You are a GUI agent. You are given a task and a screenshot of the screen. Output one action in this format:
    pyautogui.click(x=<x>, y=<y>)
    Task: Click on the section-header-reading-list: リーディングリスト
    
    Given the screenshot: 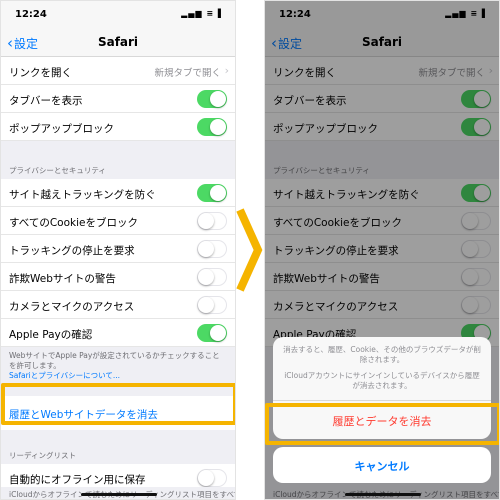 What is the action you would take?
    pyautogui.click(x=42, y=456)
    